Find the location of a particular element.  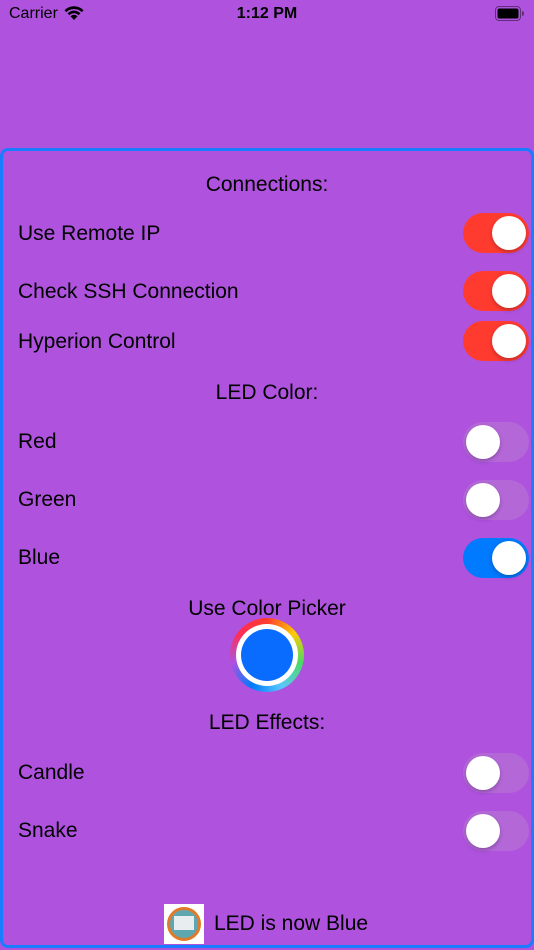

hyperion-control-switch is located at coordinates (496, 341).